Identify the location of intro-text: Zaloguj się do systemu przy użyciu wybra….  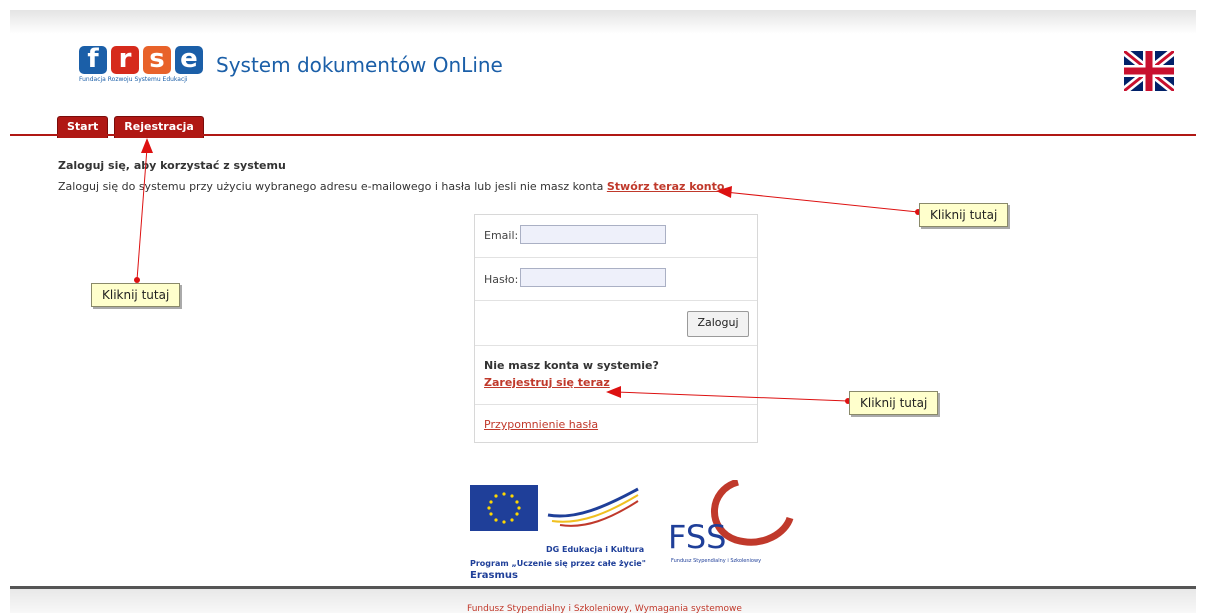
(391, 186).